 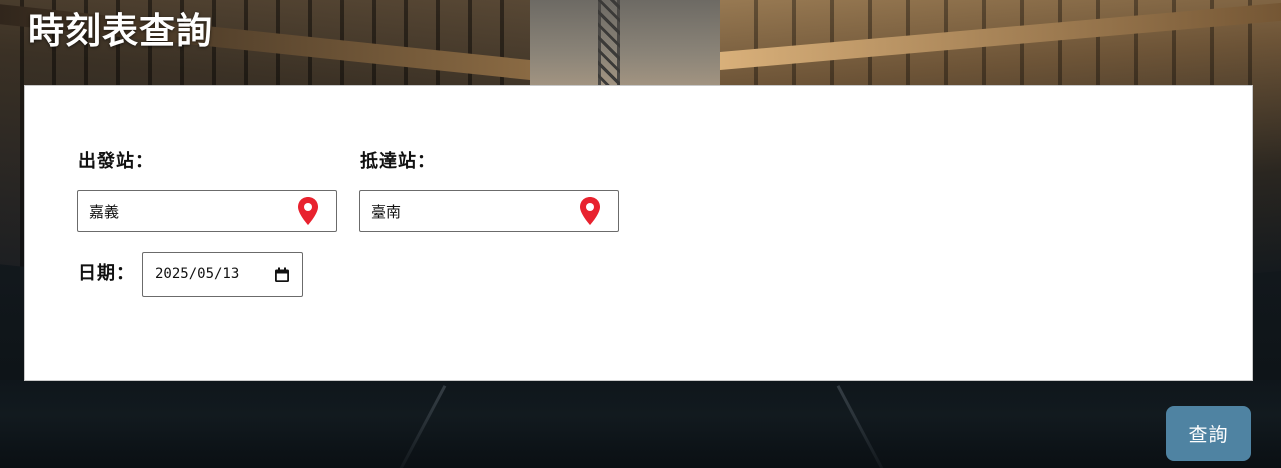 I want to click on date-value: 2025/05/13, so click(x=197, y=274).